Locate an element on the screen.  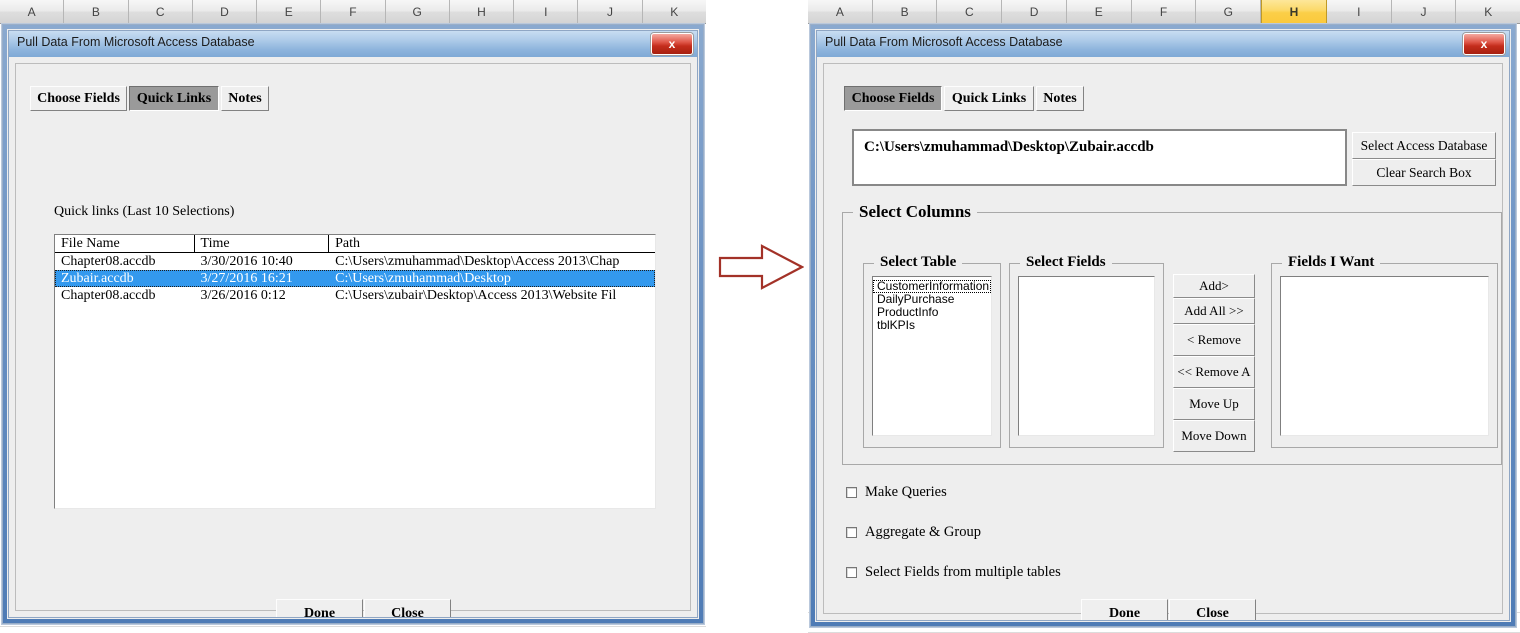
grid-column-path: Path is located at coordinates (492, 243).